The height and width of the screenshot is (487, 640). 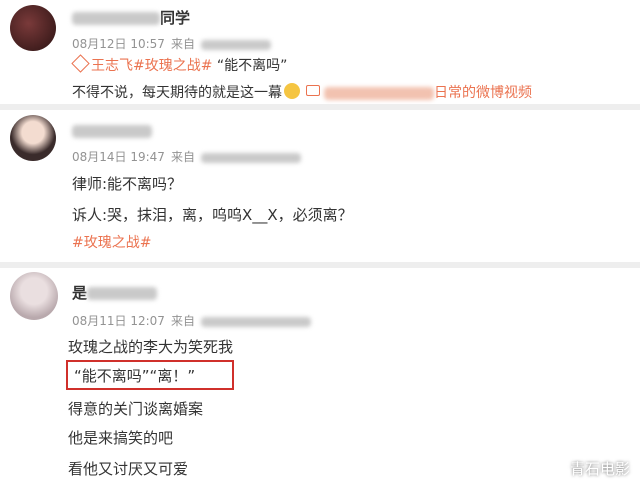 What do you see at coordinates (483, 93) in the screenshot?
I see `video-link: 日常的微博视频` at bounding box center [483, 93].